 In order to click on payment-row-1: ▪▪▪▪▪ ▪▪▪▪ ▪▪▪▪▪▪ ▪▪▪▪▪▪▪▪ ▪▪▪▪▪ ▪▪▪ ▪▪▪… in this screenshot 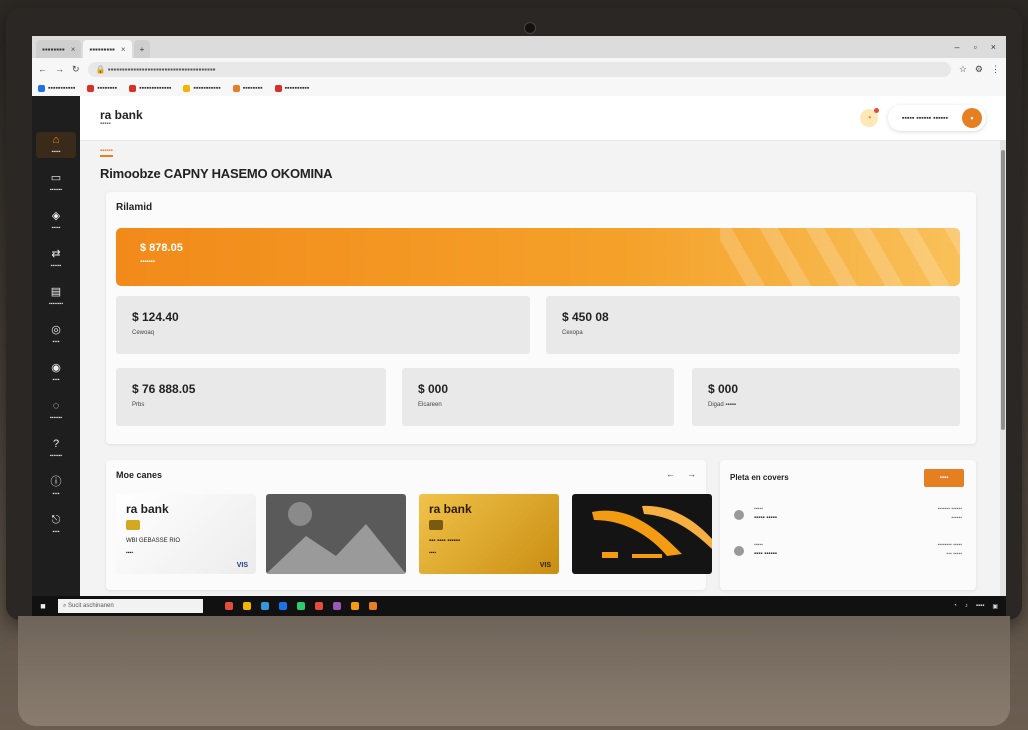, I will do `click(848, 552)`.